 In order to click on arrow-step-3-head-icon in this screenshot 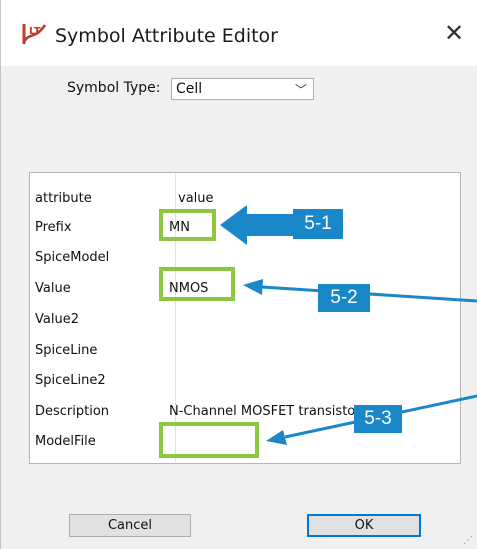, I will do `click(276, 437)`.